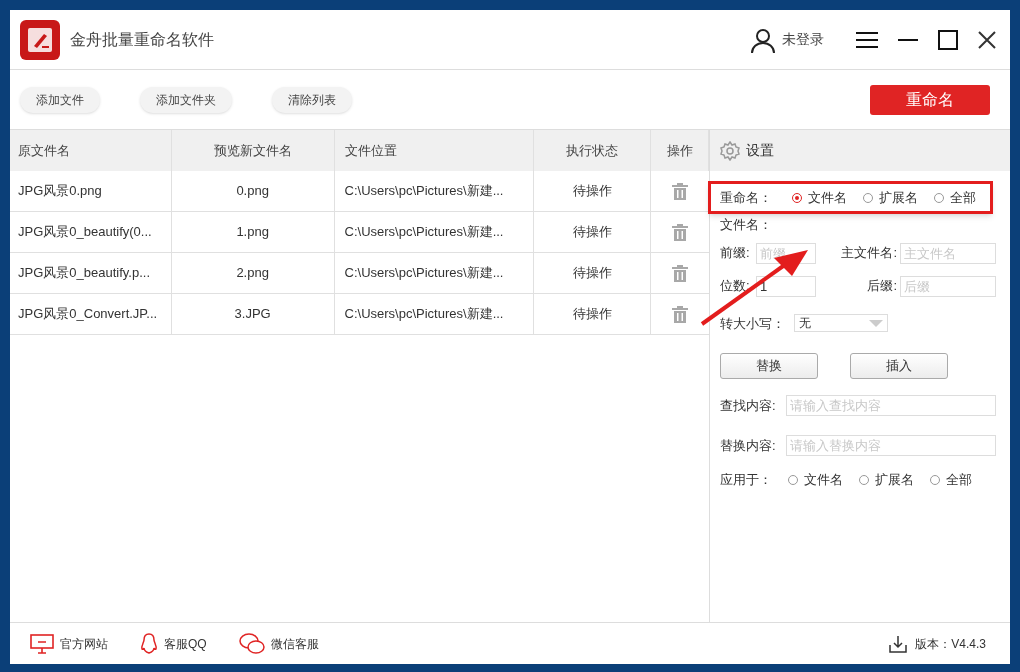  Describe the element at coordinates (898, 643) in the screenshot. I see `download-icon` at that location.